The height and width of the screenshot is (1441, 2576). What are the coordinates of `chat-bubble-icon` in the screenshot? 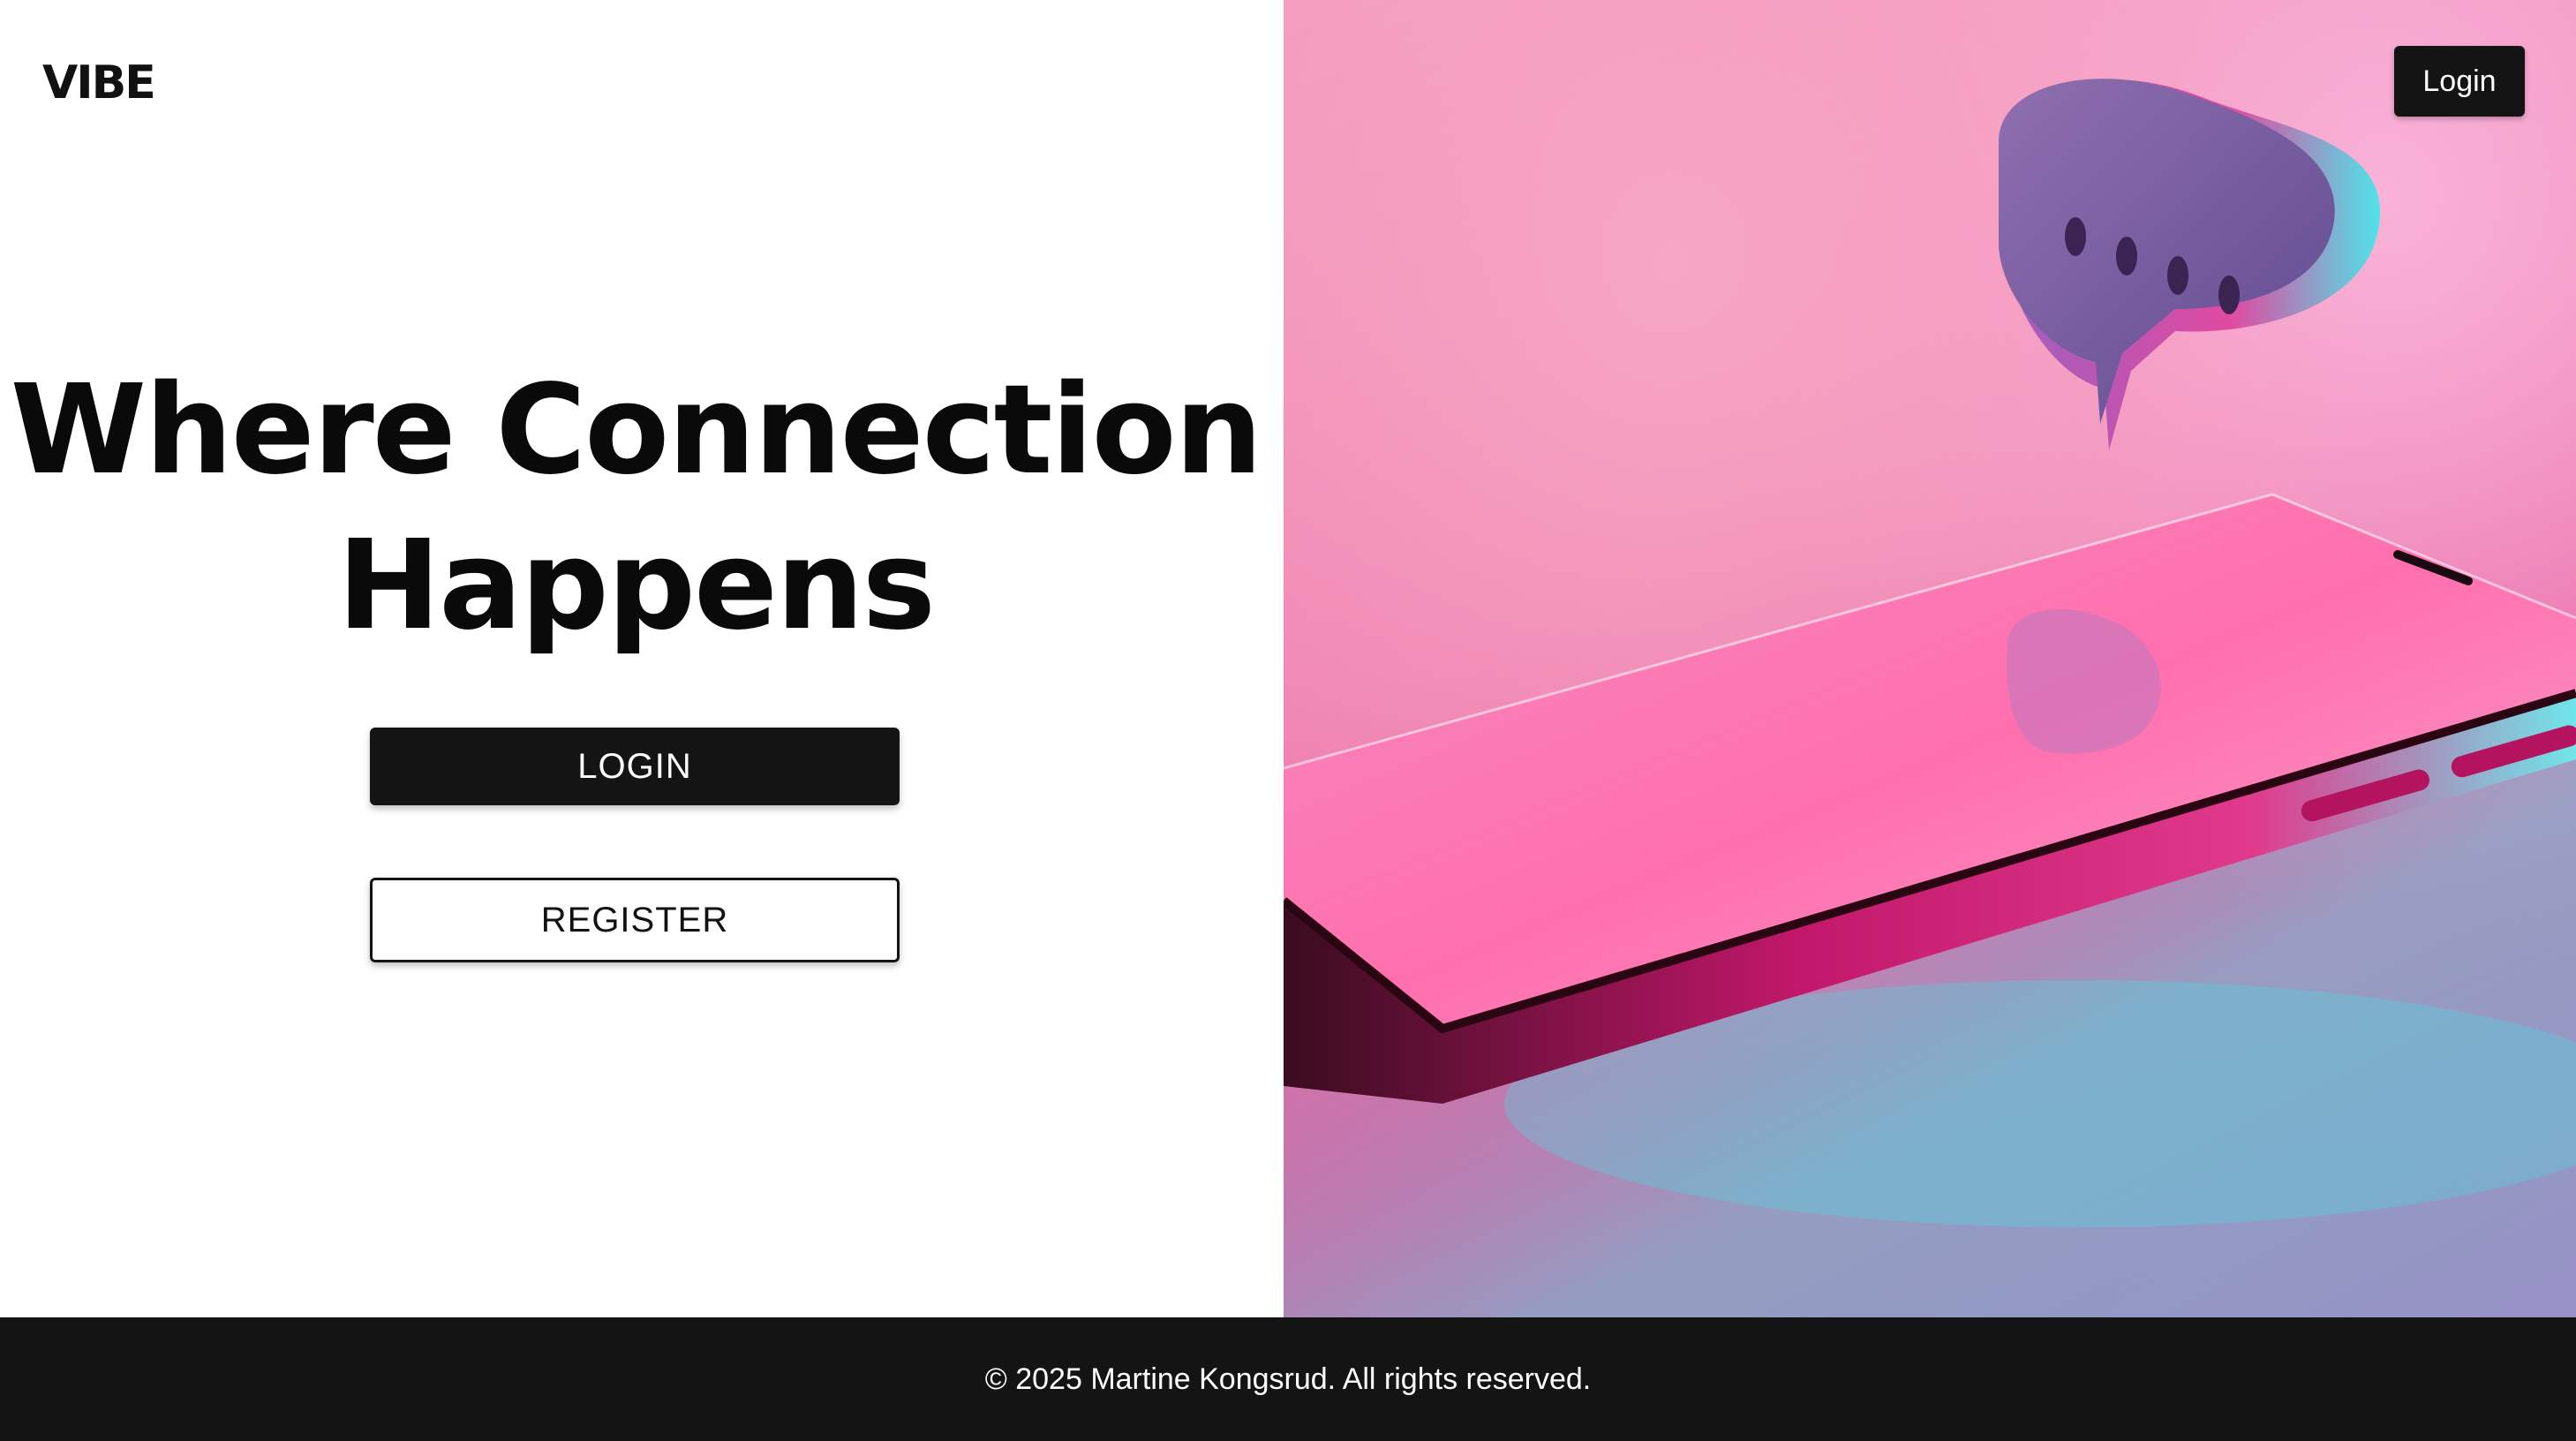 It's located at (2190, 264).